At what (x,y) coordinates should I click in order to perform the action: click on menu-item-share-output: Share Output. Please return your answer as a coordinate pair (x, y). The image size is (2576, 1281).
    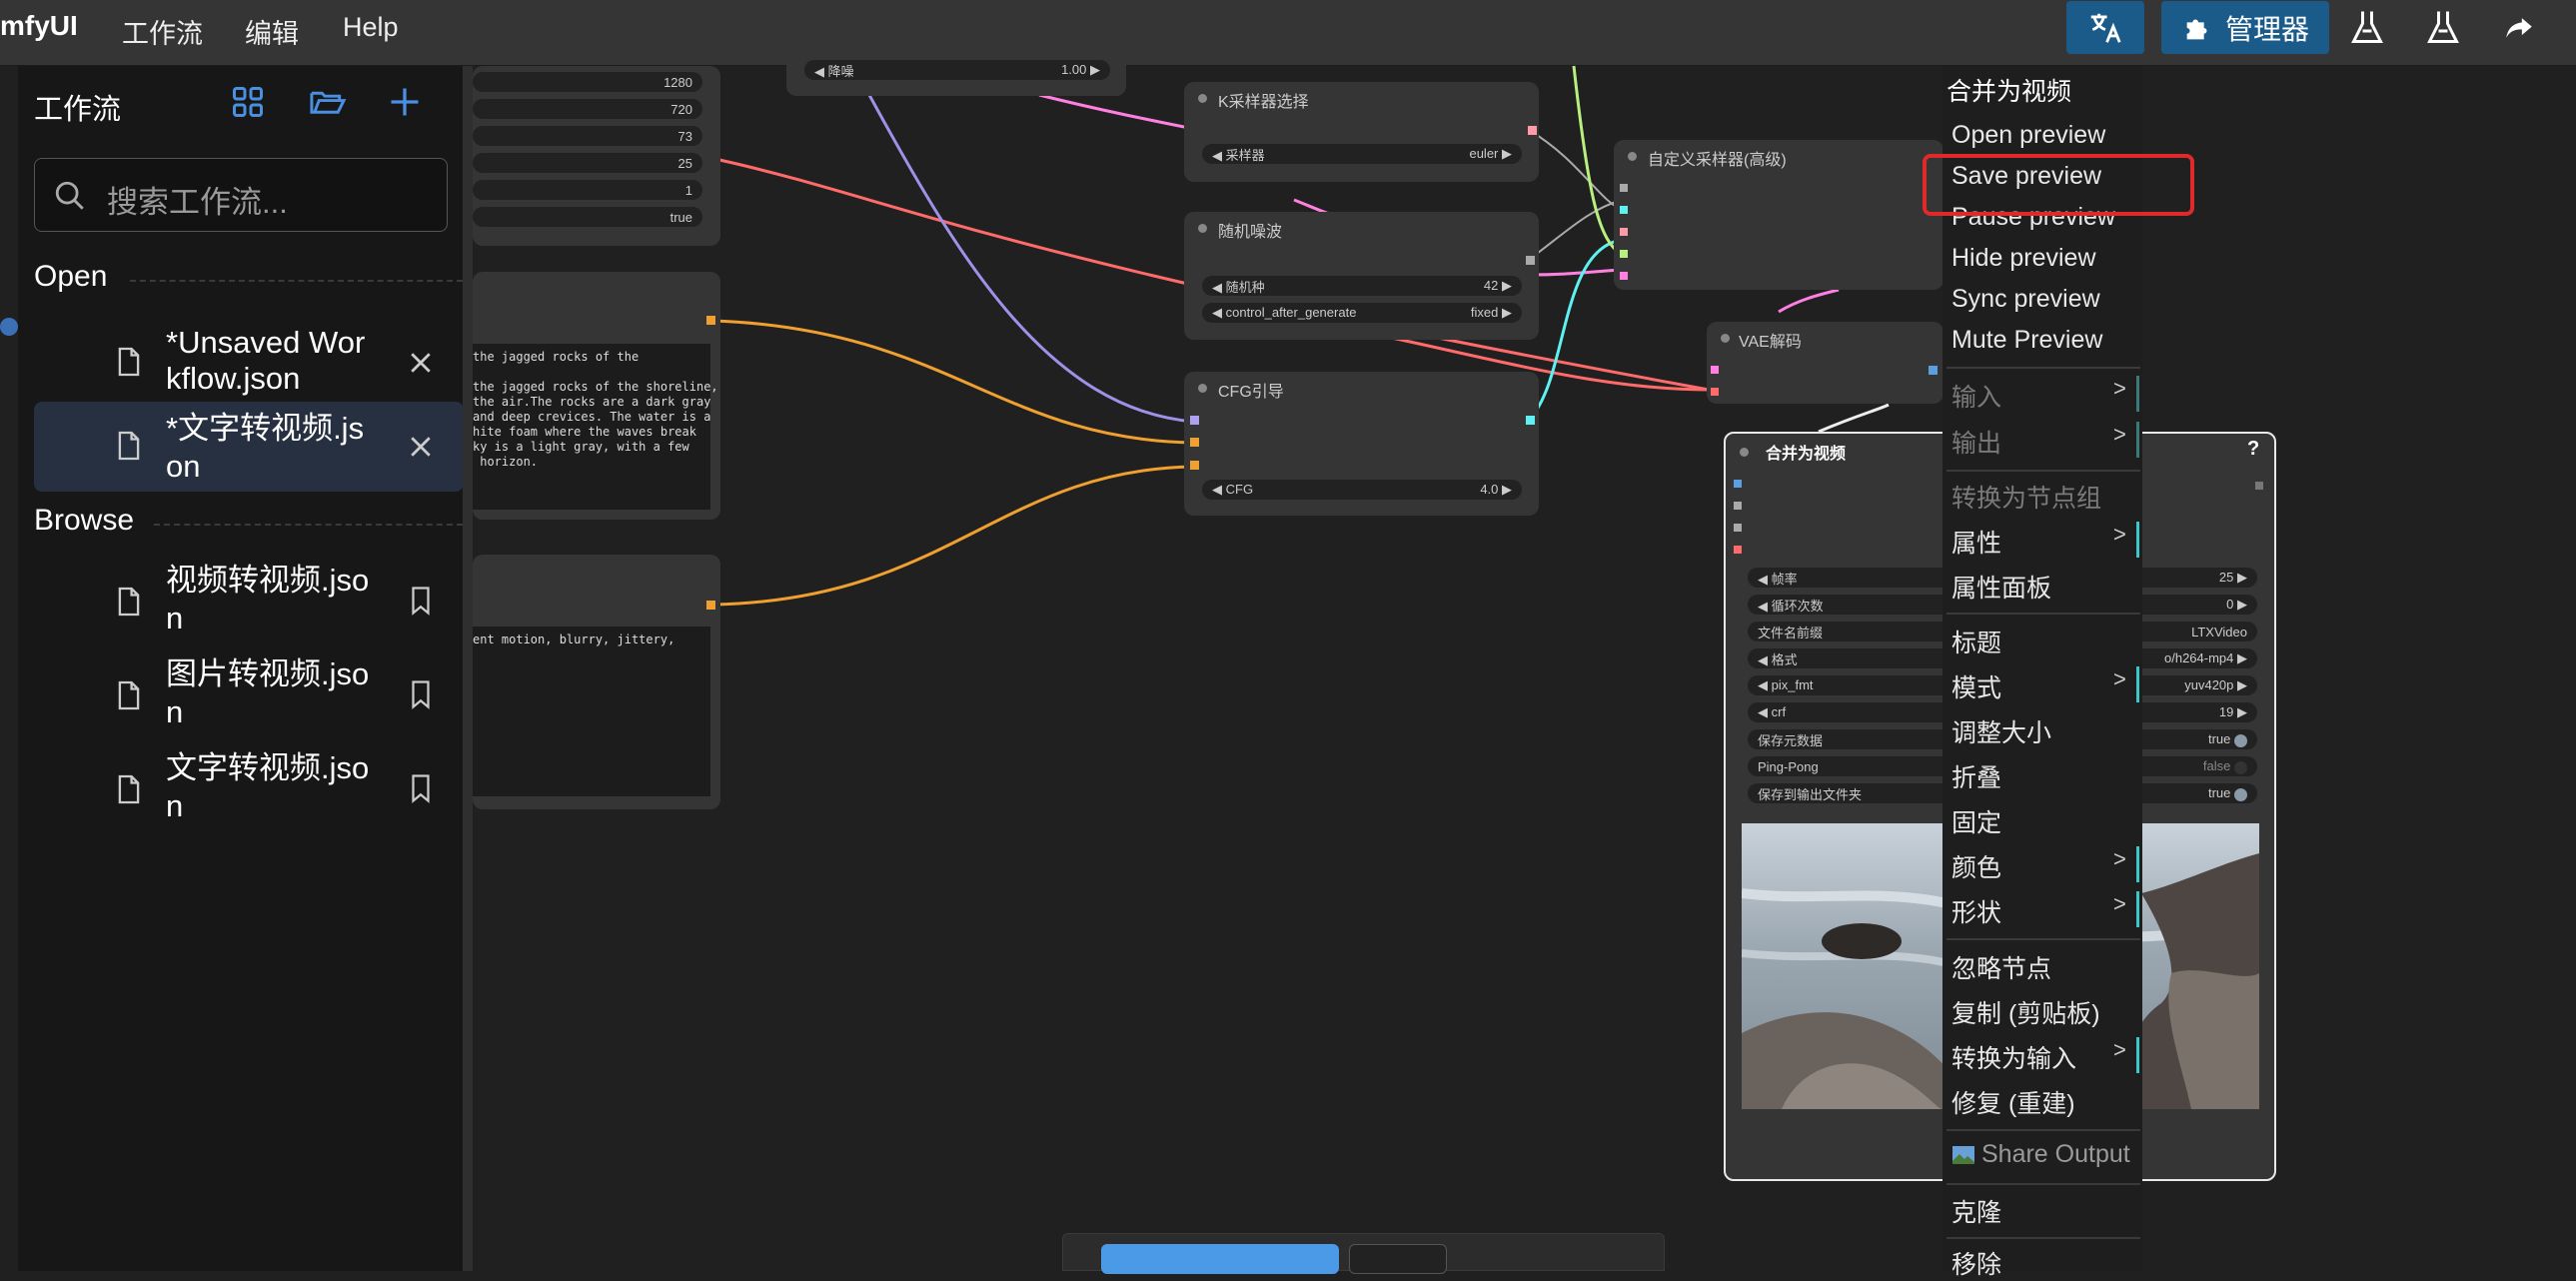
    Looking at the image, I should click on (2040, 1154).